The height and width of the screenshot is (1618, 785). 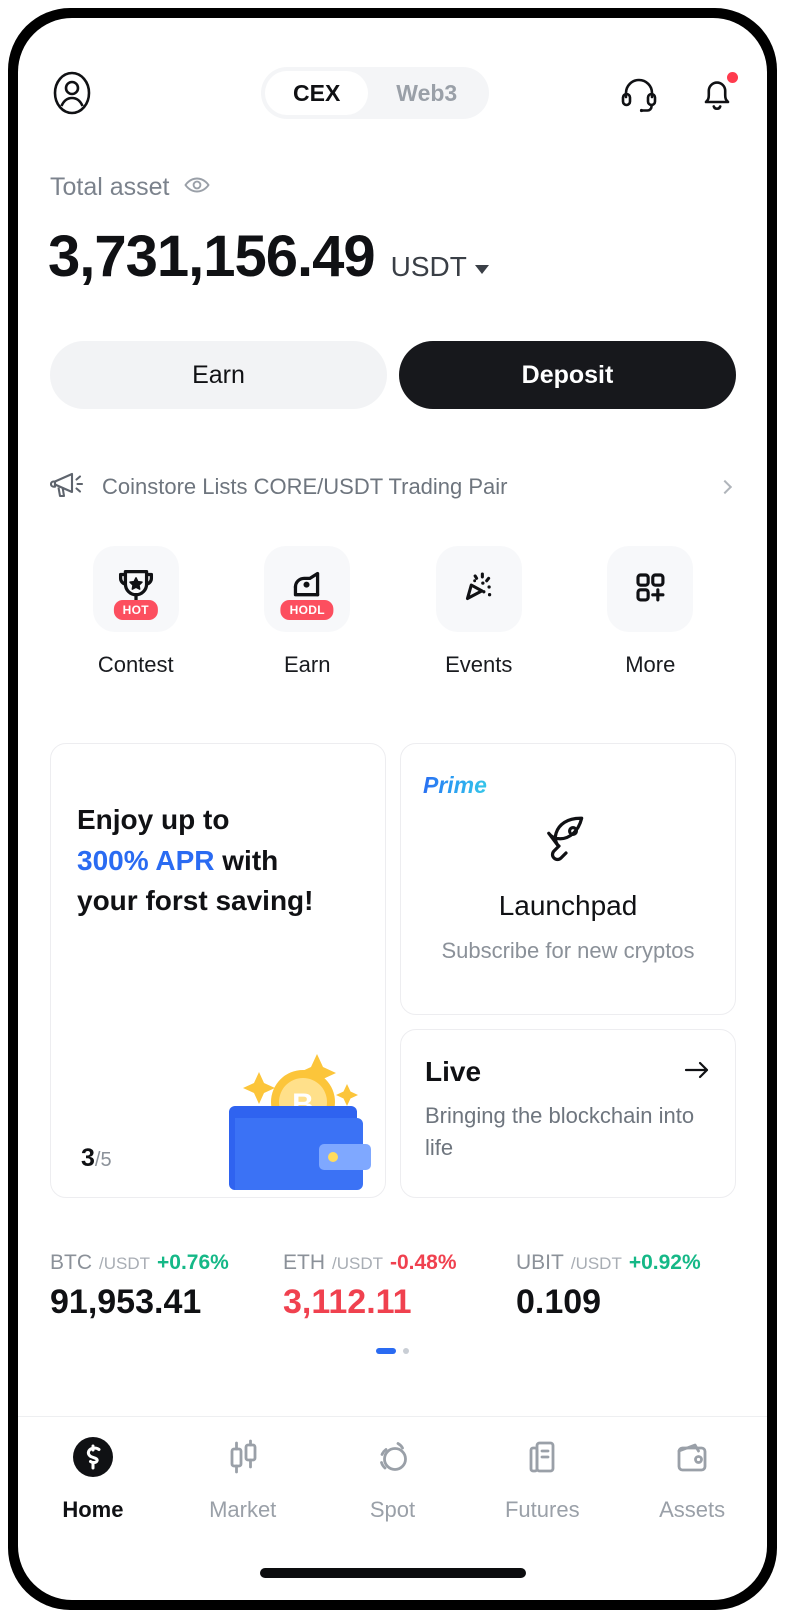 I want to click on ticker-btc: BTC /USDT +0.76% 91,953.41, so click(x=166, y=1286).